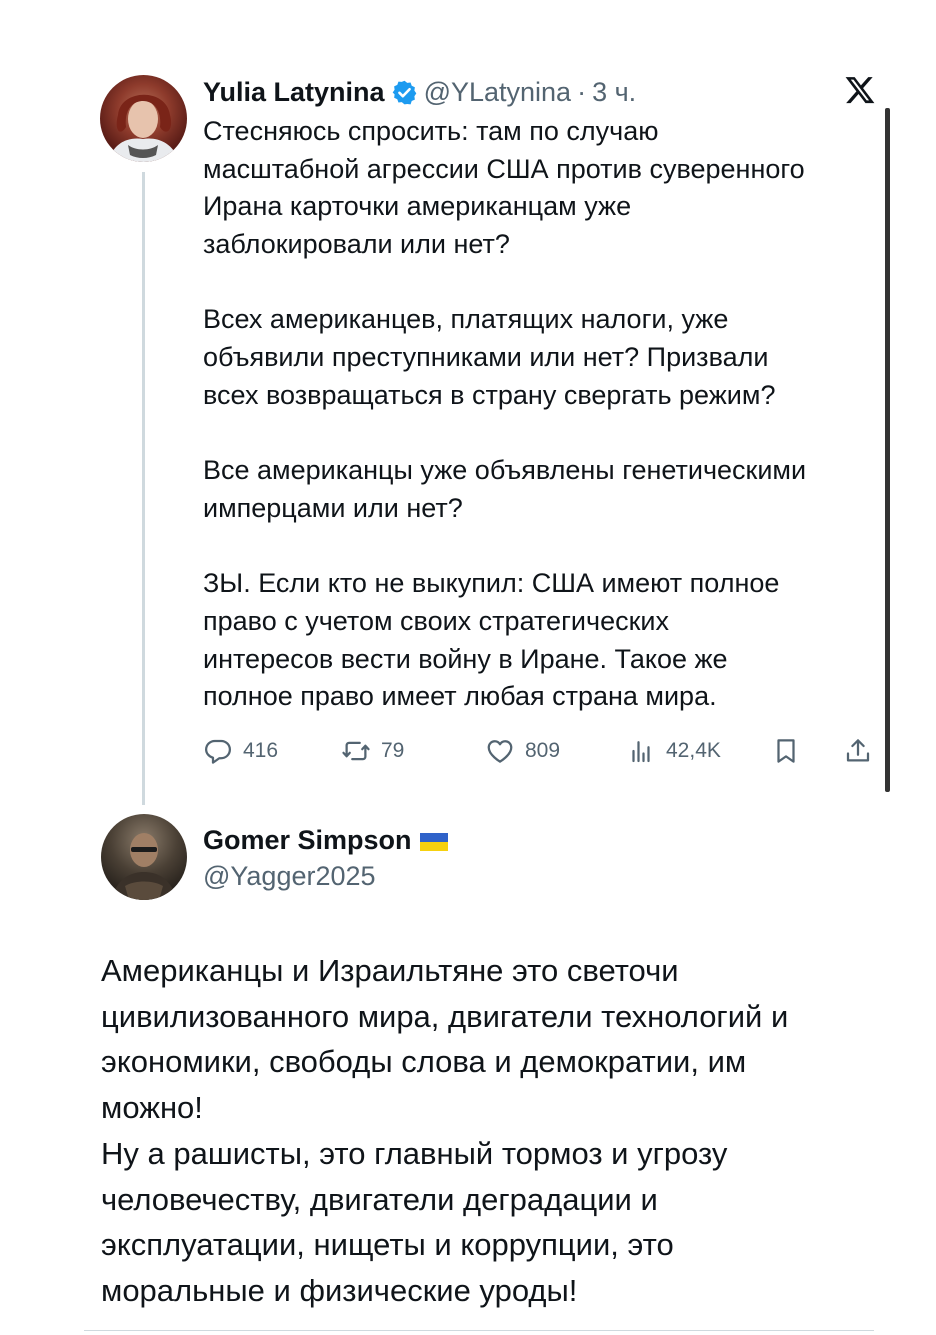 This screenshot has height=1335, width=936. What do you see at coordinates (486, 356) in the screenshot?
I see `tweet-text-line: объявили преступниками или нет? Призвали` at bounding box center [486, 356].